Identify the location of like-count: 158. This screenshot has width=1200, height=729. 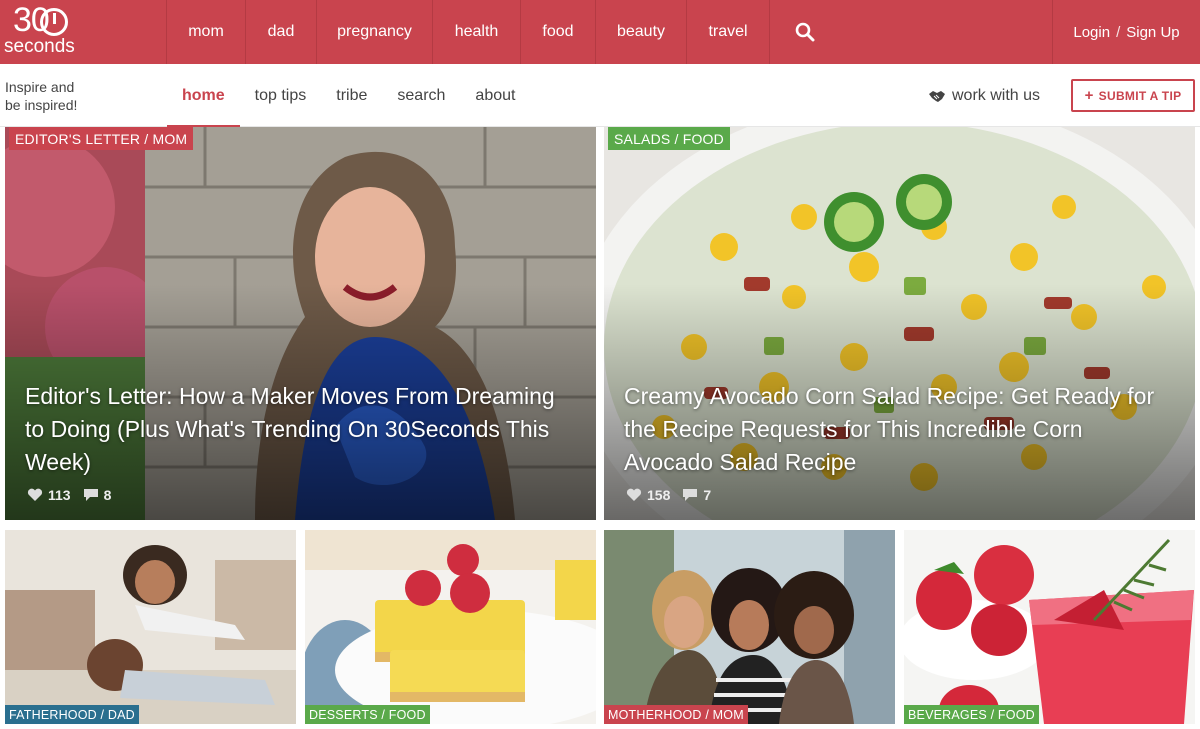
(659, 495).